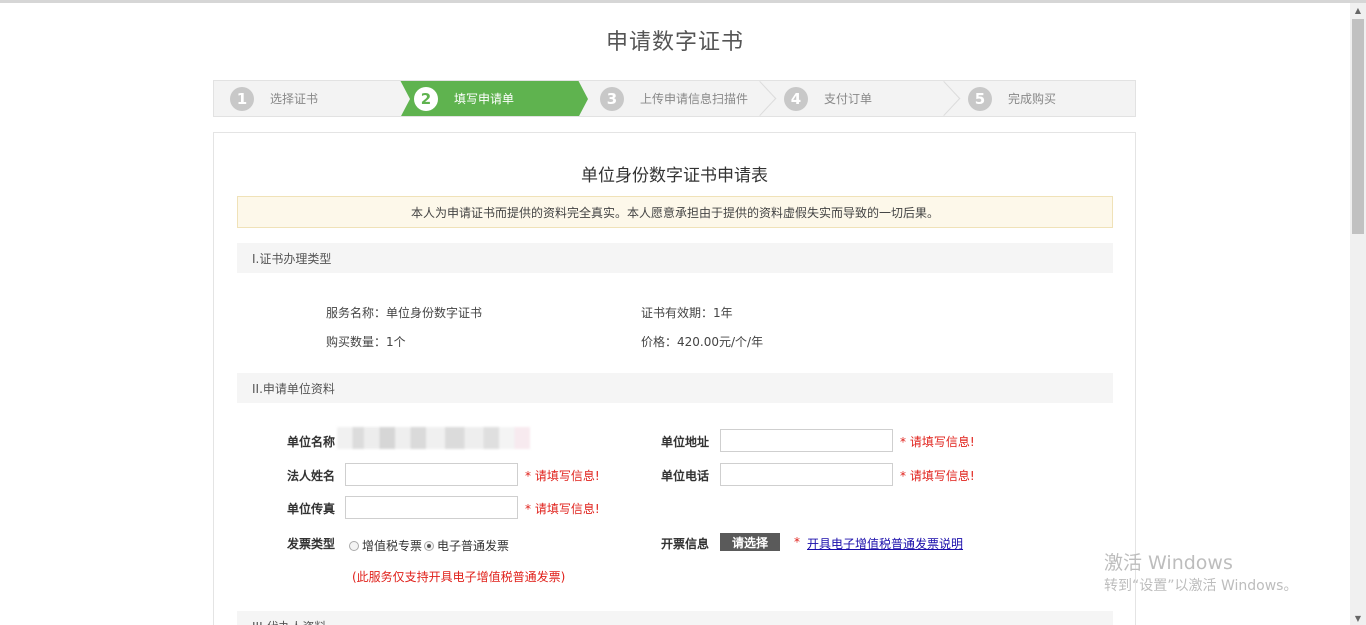  What do you see at coordinates (242, 98) in the screenshot?
I see `step-number: 1` at bounding box center [242, 98].